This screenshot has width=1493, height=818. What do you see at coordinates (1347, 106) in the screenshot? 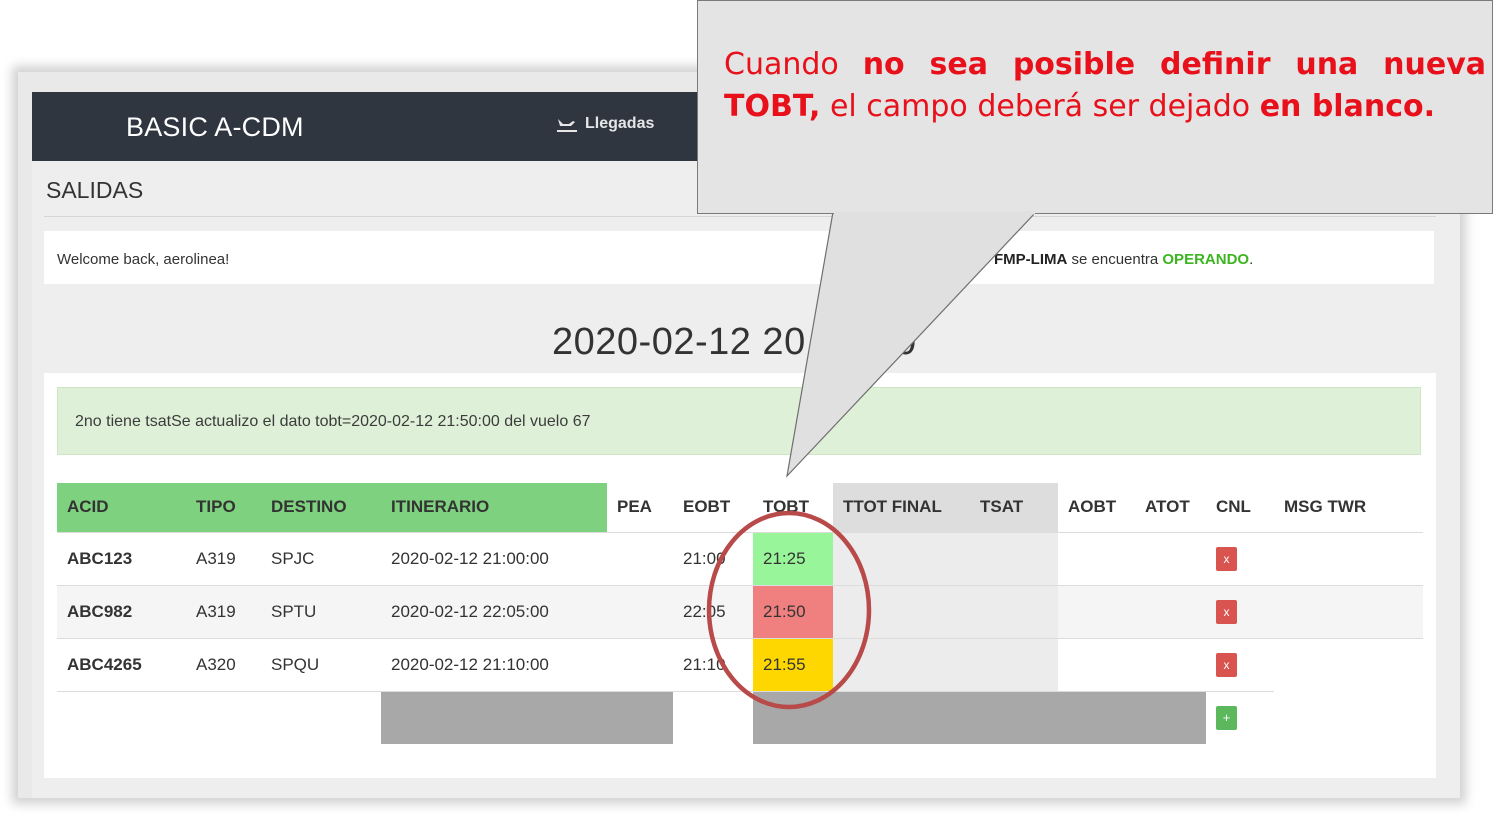
I see `callout-part4: en blanco.` at bounding box center [1347, 106].